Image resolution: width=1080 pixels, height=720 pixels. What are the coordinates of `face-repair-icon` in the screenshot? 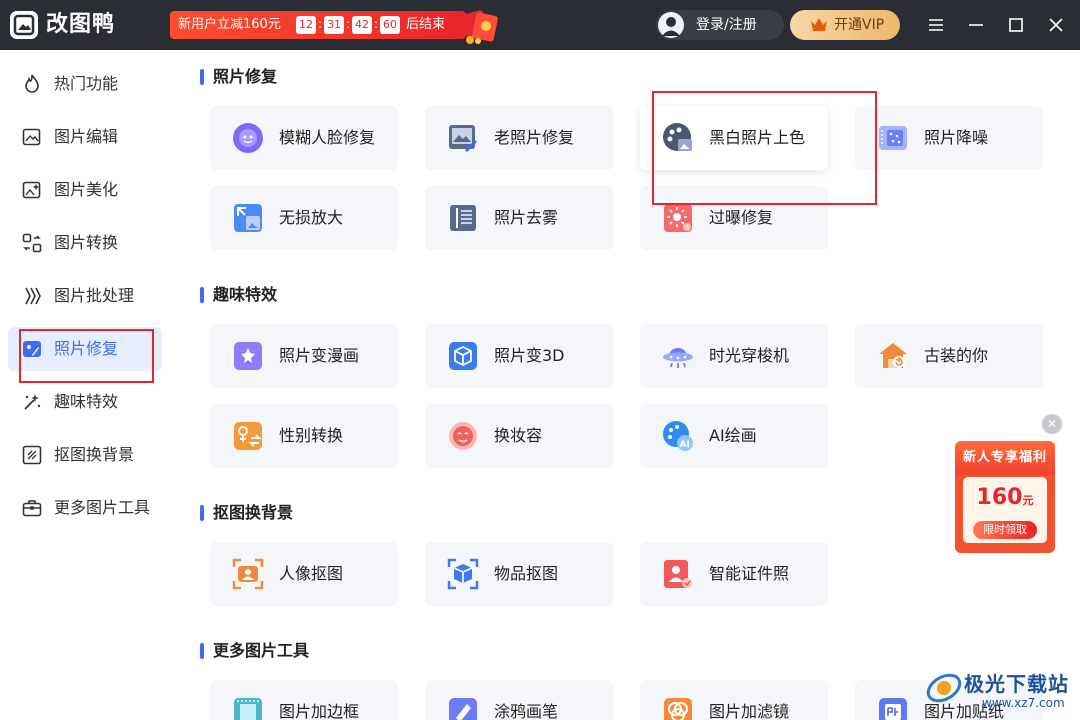 It's located at (248, 138).